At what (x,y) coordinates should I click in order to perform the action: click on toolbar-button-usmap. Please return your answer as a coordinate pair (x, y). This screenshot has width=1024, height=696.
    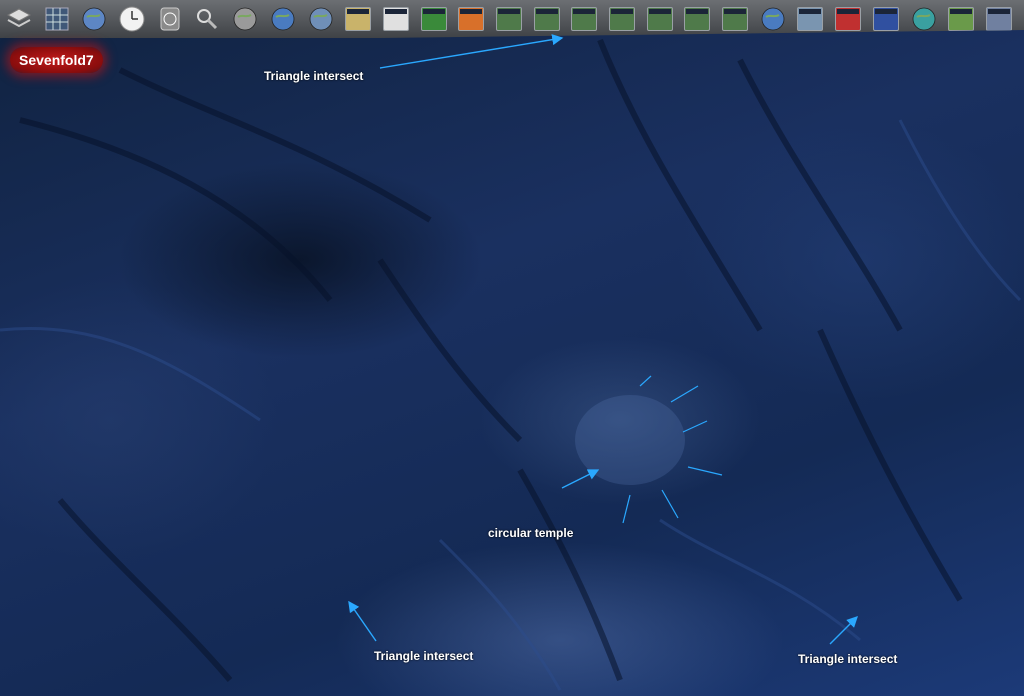
    Looking at the image, I should click on (961, 19).